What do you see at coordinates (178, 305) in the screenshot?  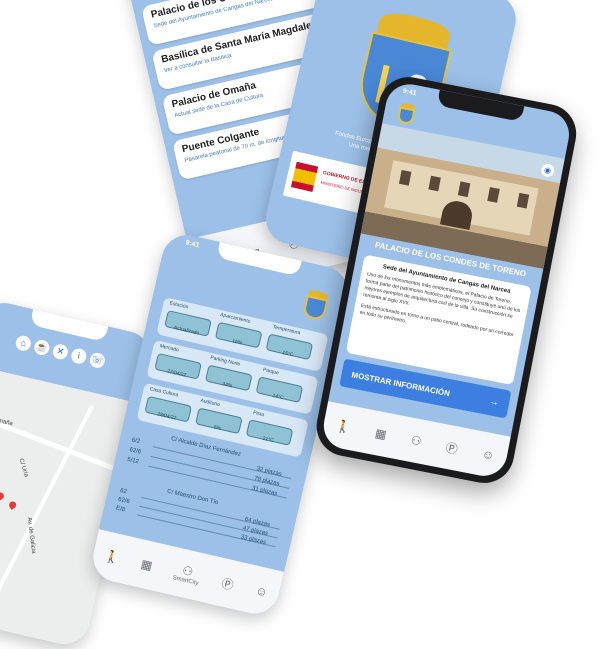 I see `sensor-label: Estación` at bounding box center [178, 305].